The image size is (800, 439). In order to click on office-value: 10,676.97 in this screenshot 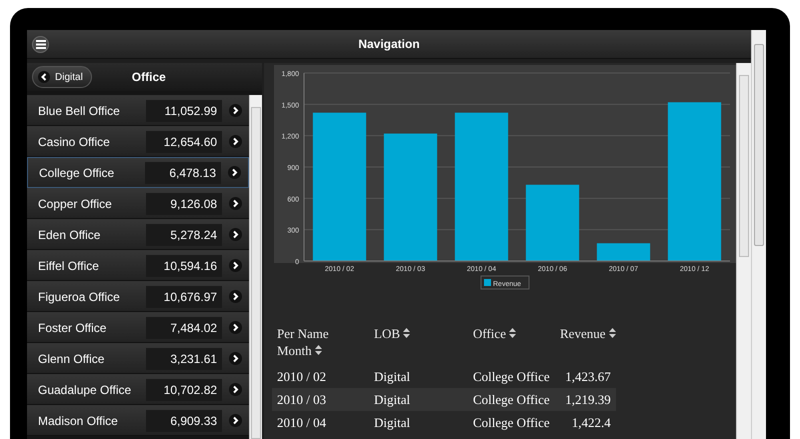, I will do `click(184, 297)`.